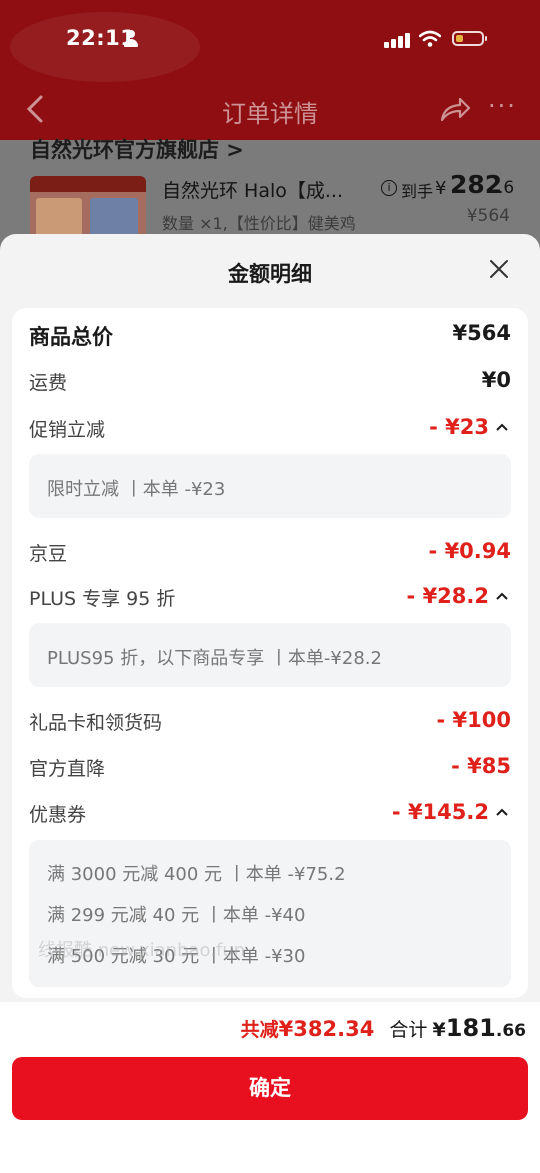 The height and width of the screenshot is (1173, 540). What do you see at coordinates (496, 380) in the screenshot?
I see `row-value: ¥0` at bounding box center [496, 380].